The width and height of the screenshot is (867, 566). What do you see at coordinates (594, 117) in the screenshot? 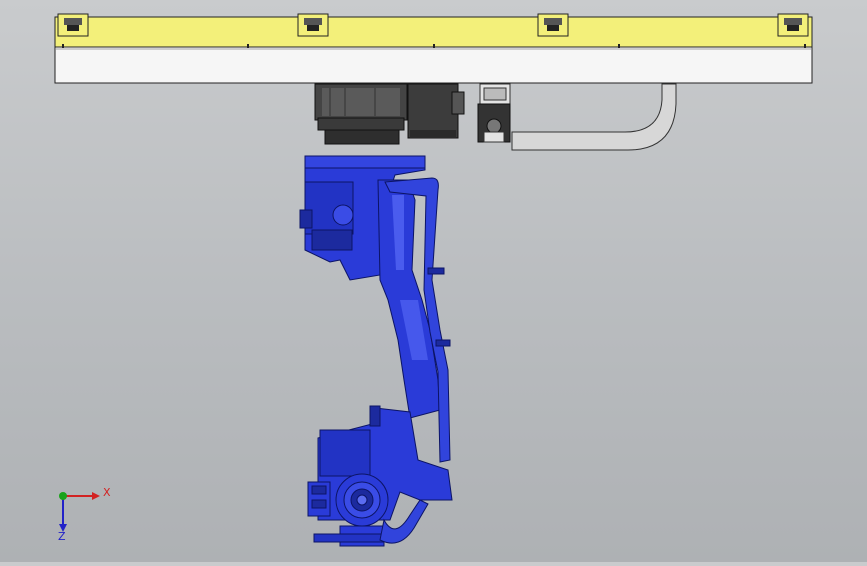
I see `cable-duct` at bounding box center [594, 117].